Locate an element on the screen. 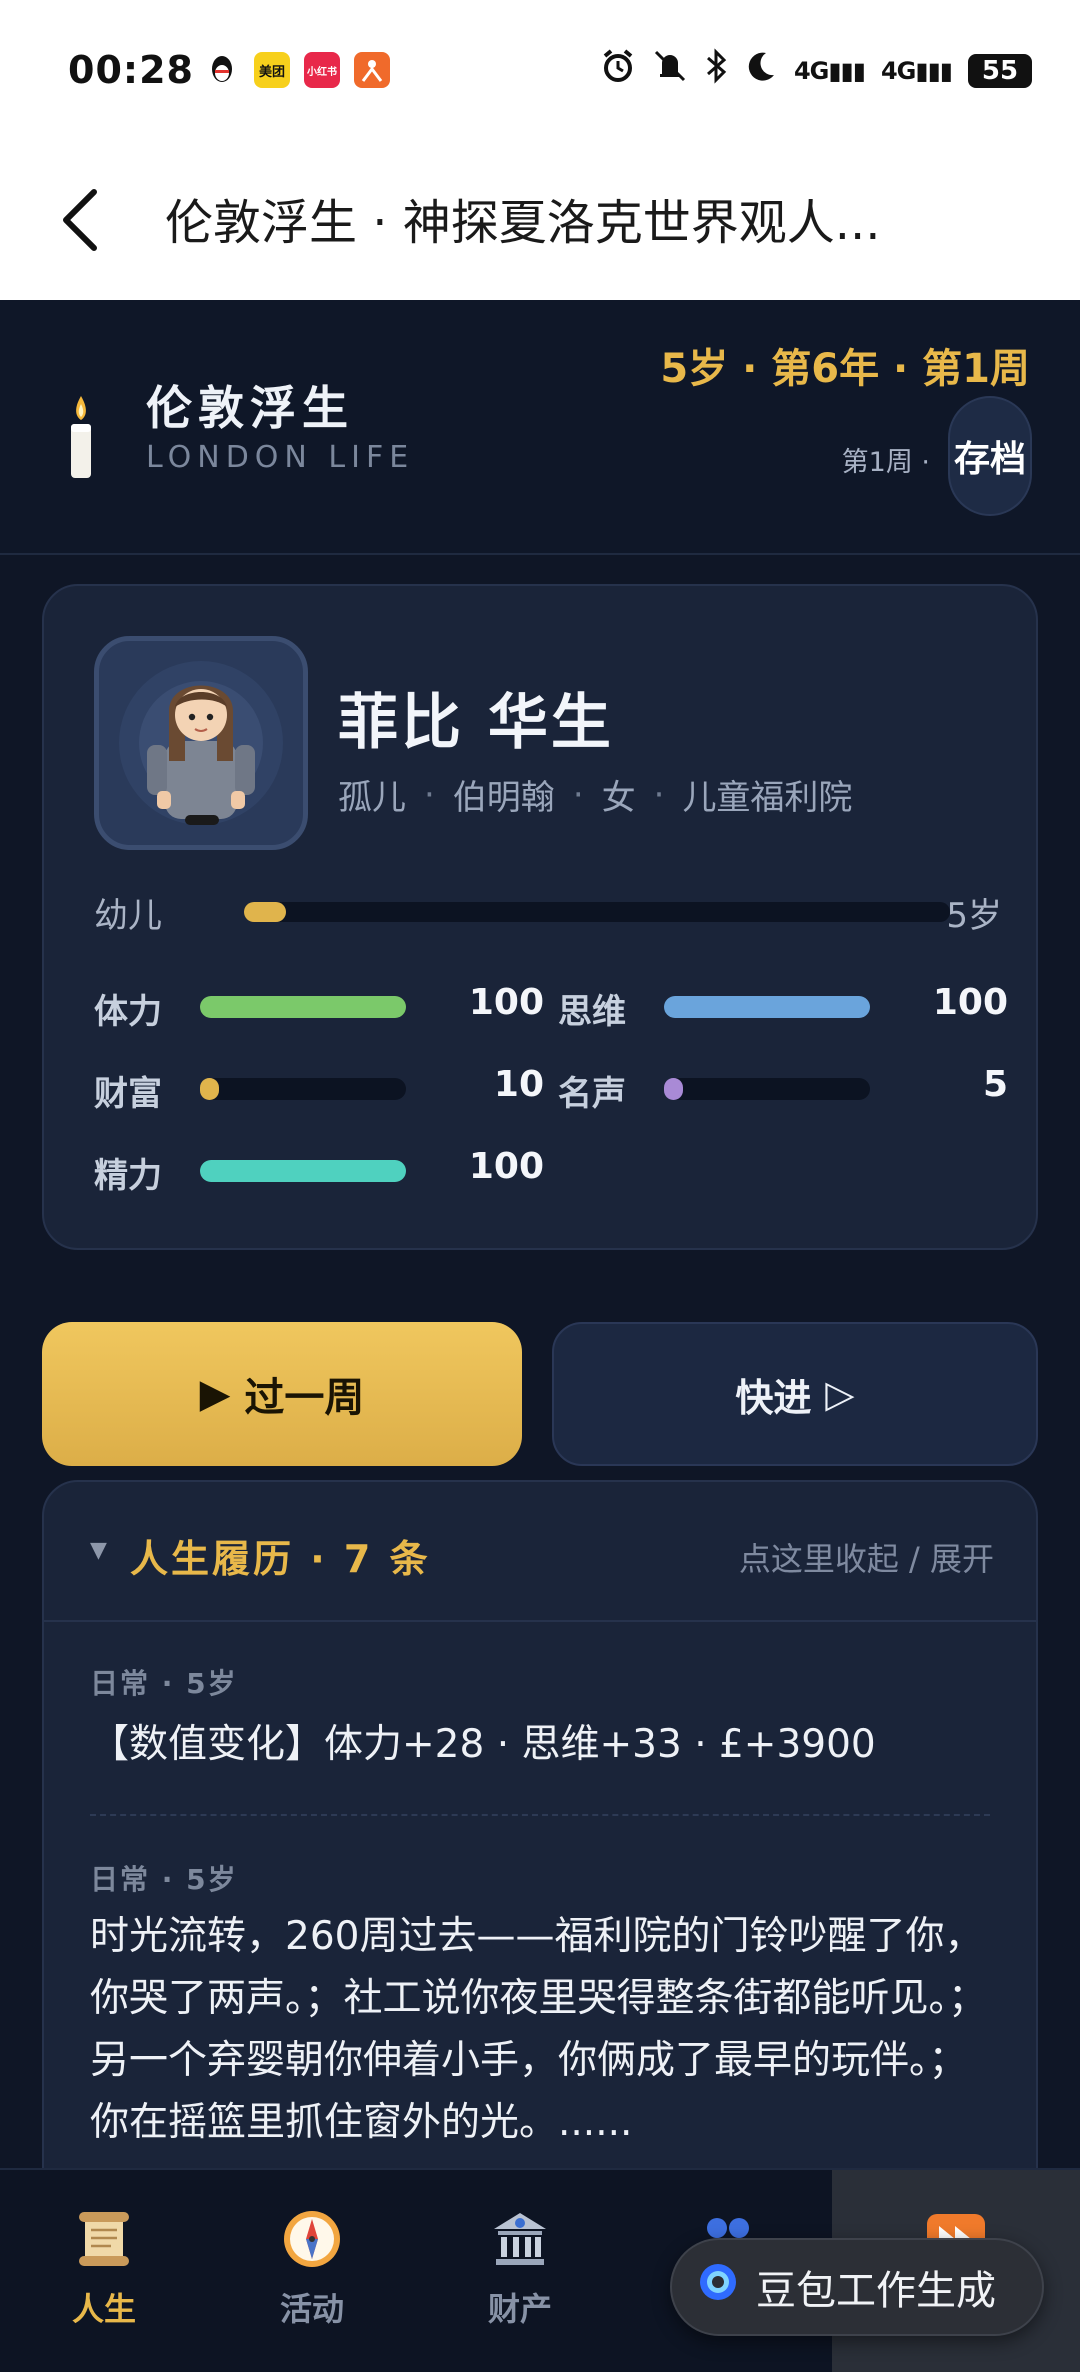 Image resolution: width=1080 pixels, height=2372 pixels. game-title: 伦敦浮生 is located at coordinates (250, 408).